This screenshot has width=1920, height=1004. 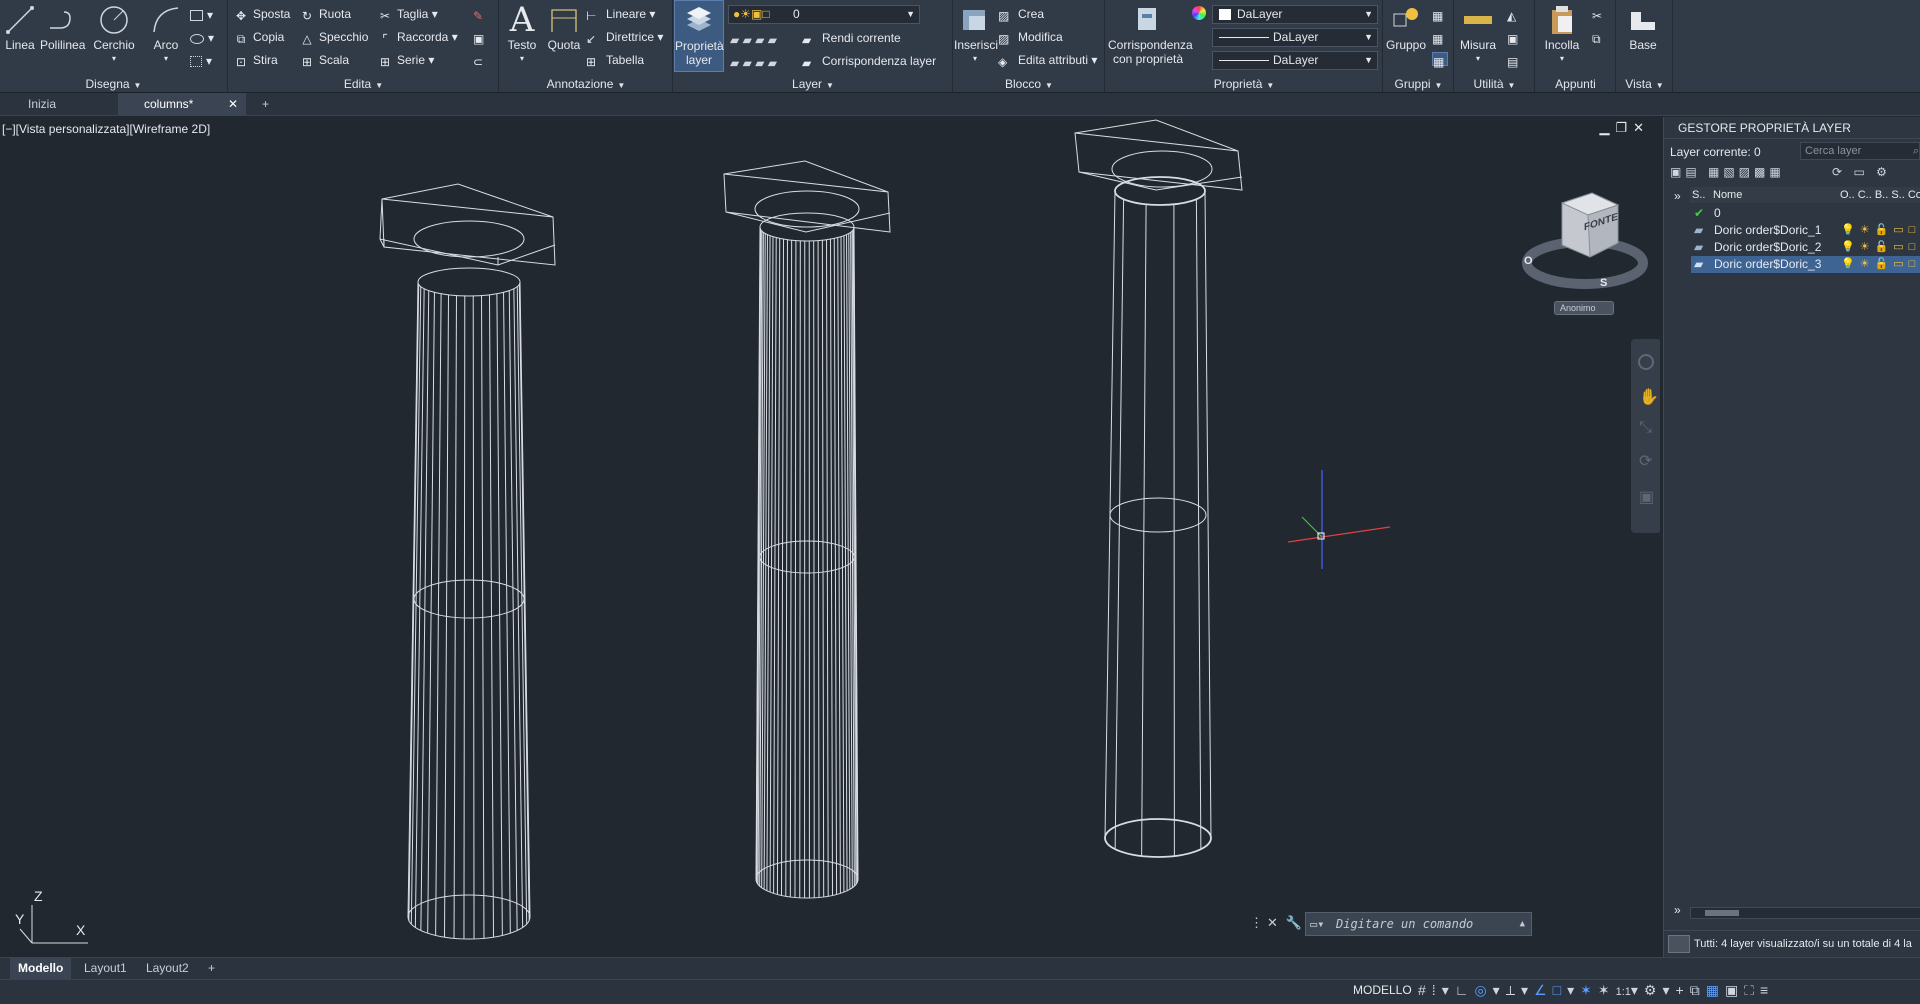 I want to click on dimension-button: Quota, so click(x=564, y=28).